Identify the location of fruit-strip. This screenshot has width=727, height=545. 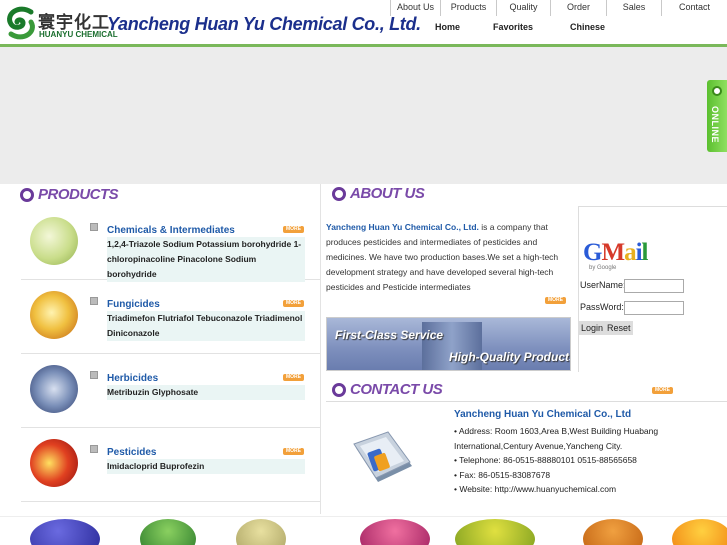
(363, 530).